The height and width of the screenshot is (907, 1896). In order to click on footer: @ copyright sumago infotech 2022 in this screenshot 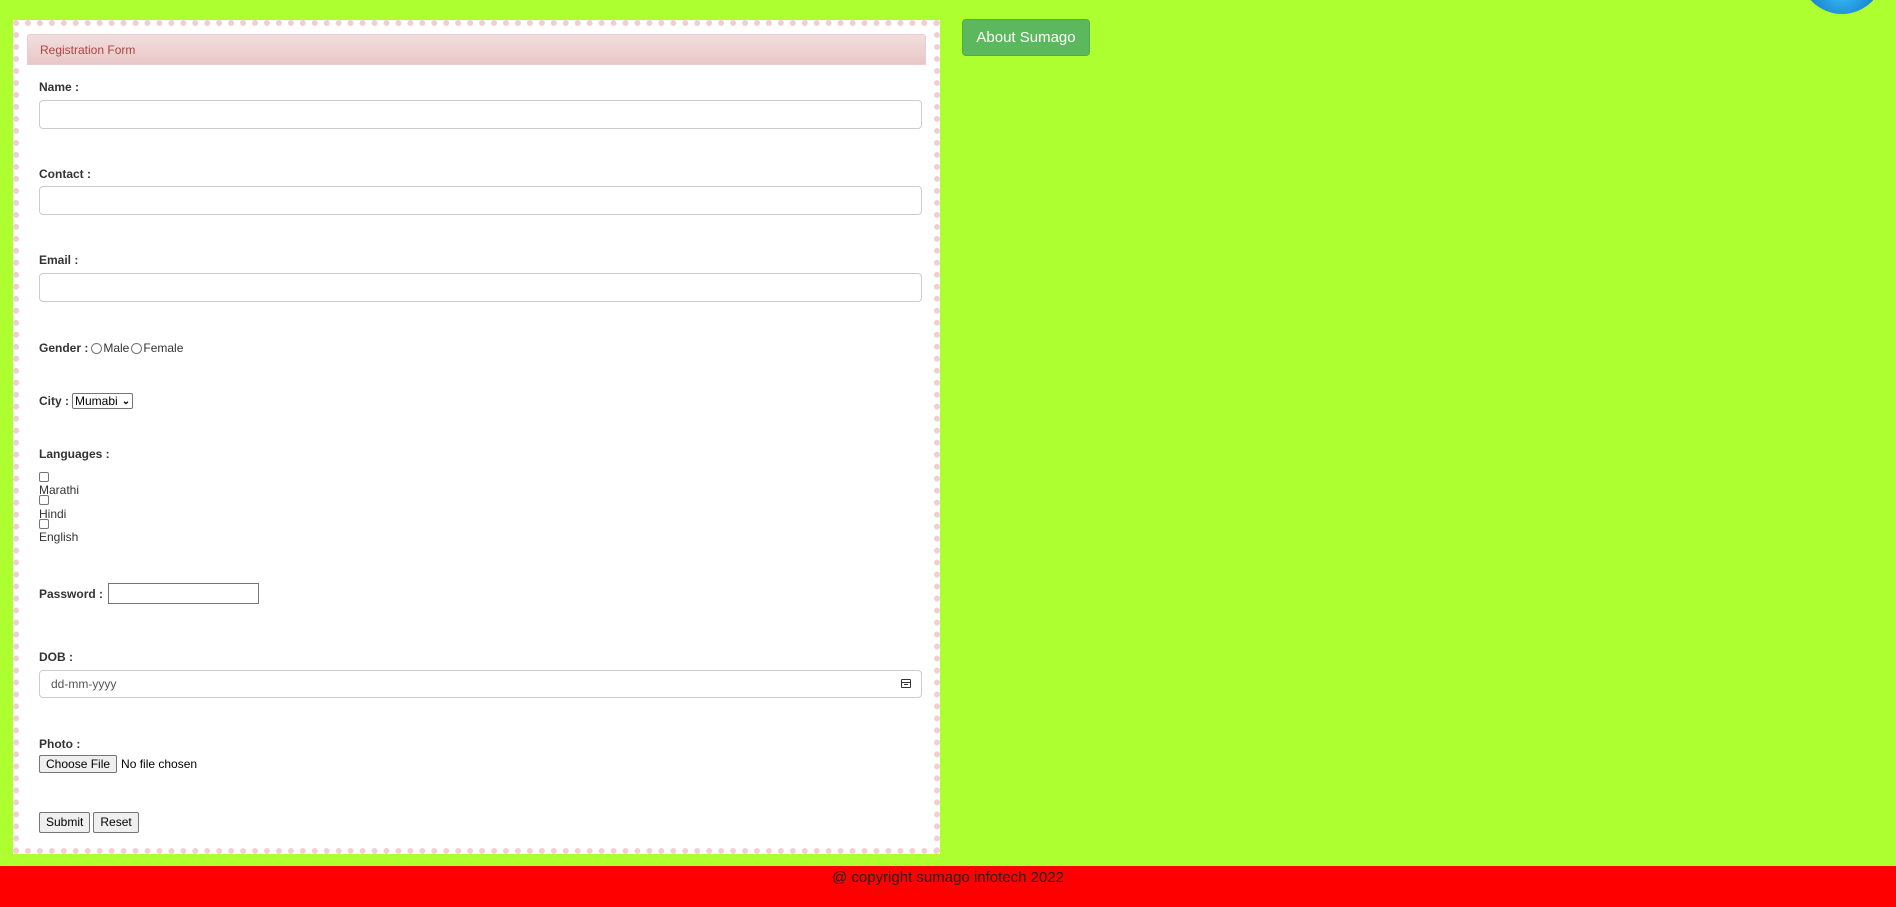, I will do `click(948, 886)`.